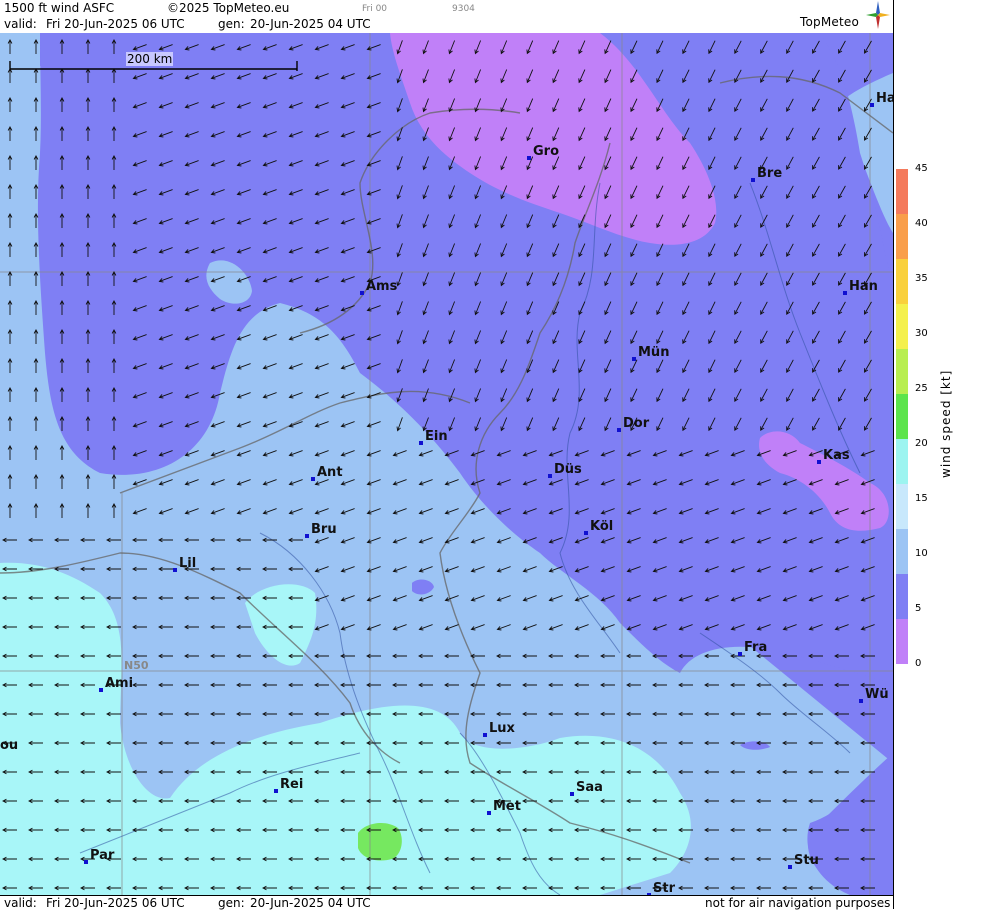 This screenshot has width=983, height=910. I want to click on legend-tick: 25, so click(921, 388).